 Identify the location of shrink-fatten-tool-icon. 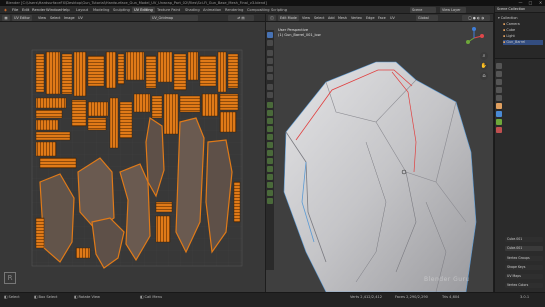
(270, 185).